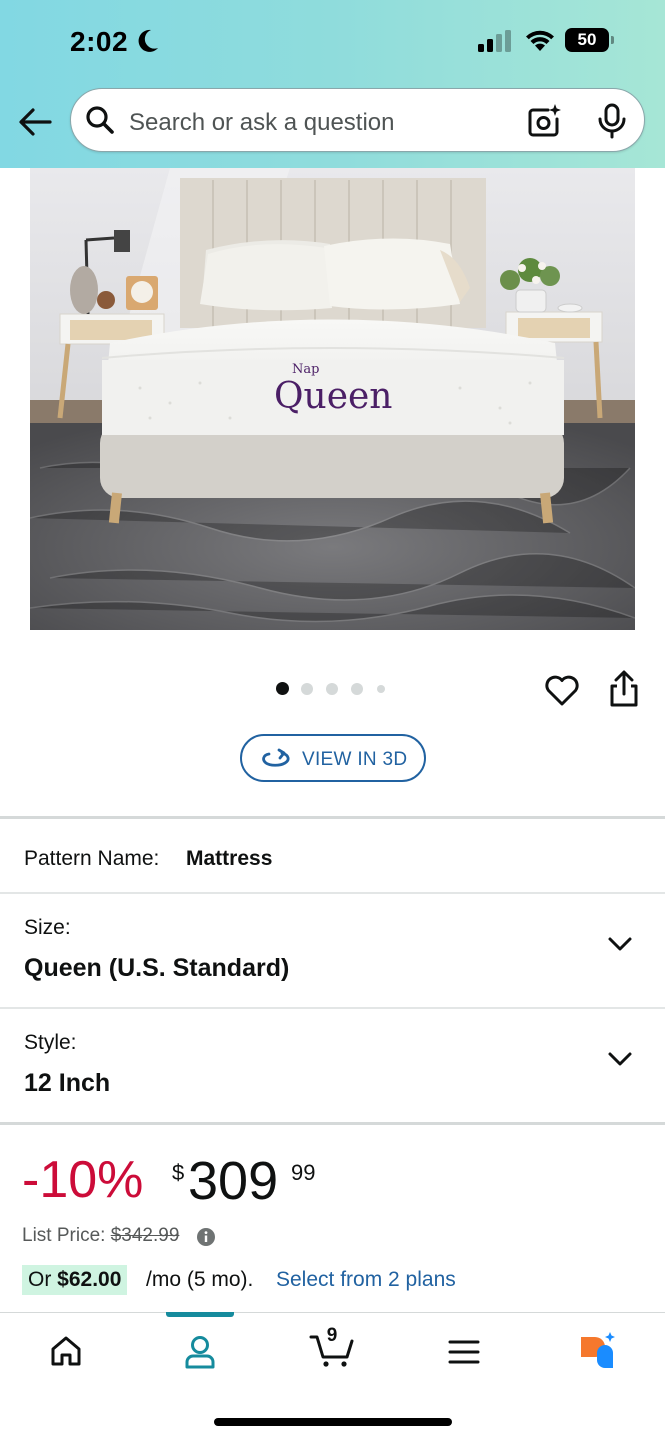 The image size is (665, 1440). I want to click on search-input: Search or ask a question, so click(357, 120).